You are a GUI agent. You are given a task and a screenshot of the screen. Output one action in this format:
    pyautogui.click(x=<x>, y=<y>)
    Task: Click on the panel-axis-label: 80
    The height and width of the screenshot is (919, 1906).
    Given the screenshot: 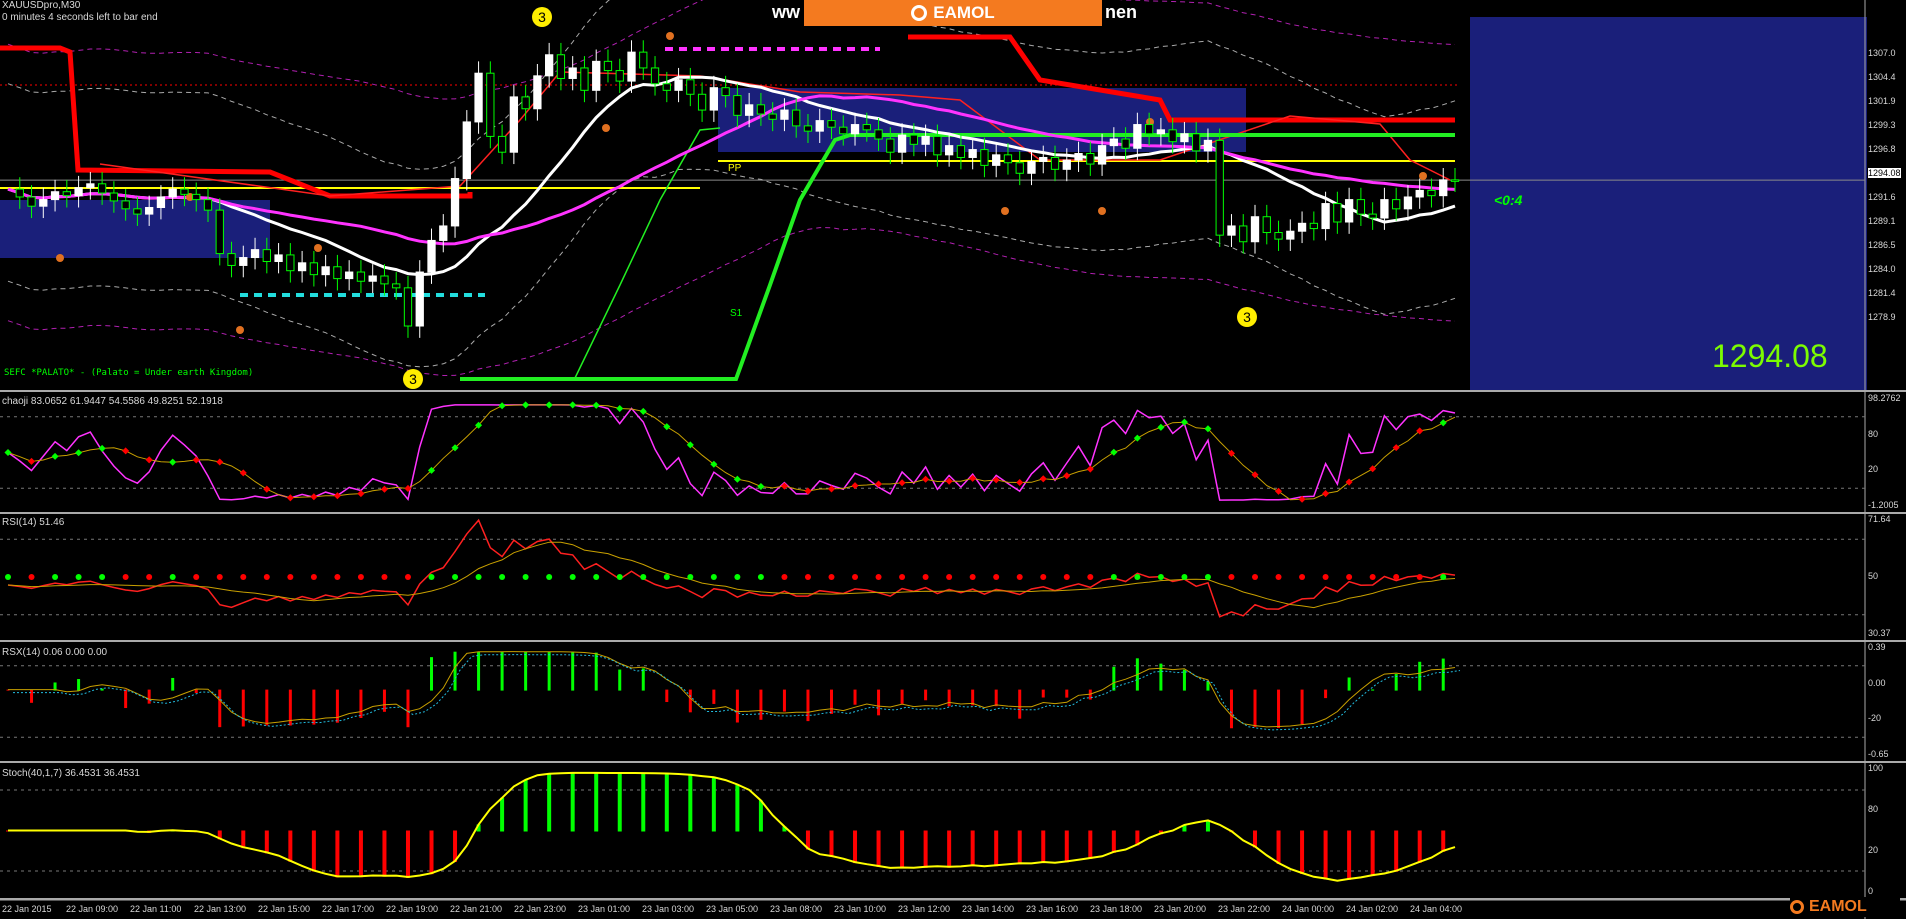 What is the action you would take?
    pyautogui.click(x=1873, y=809)
    